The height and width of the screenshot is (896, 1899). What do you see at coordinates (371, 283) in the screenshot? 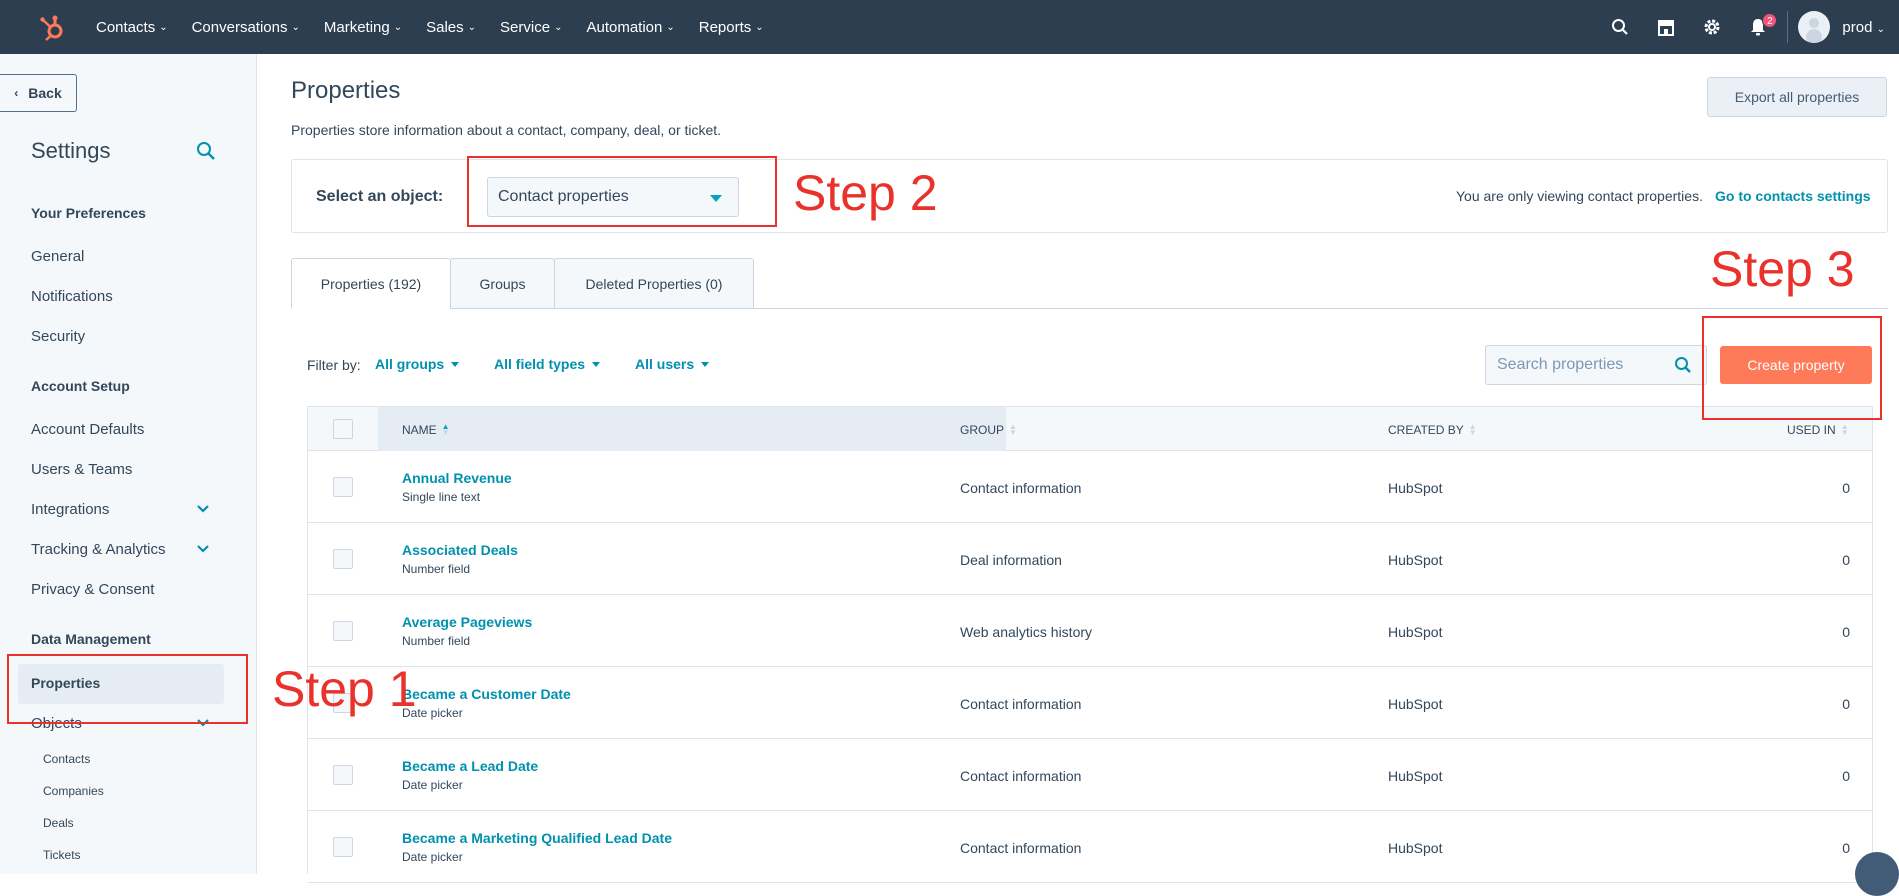
I see `tab-properties: Properties (192)` at bounding box center [371, 283].